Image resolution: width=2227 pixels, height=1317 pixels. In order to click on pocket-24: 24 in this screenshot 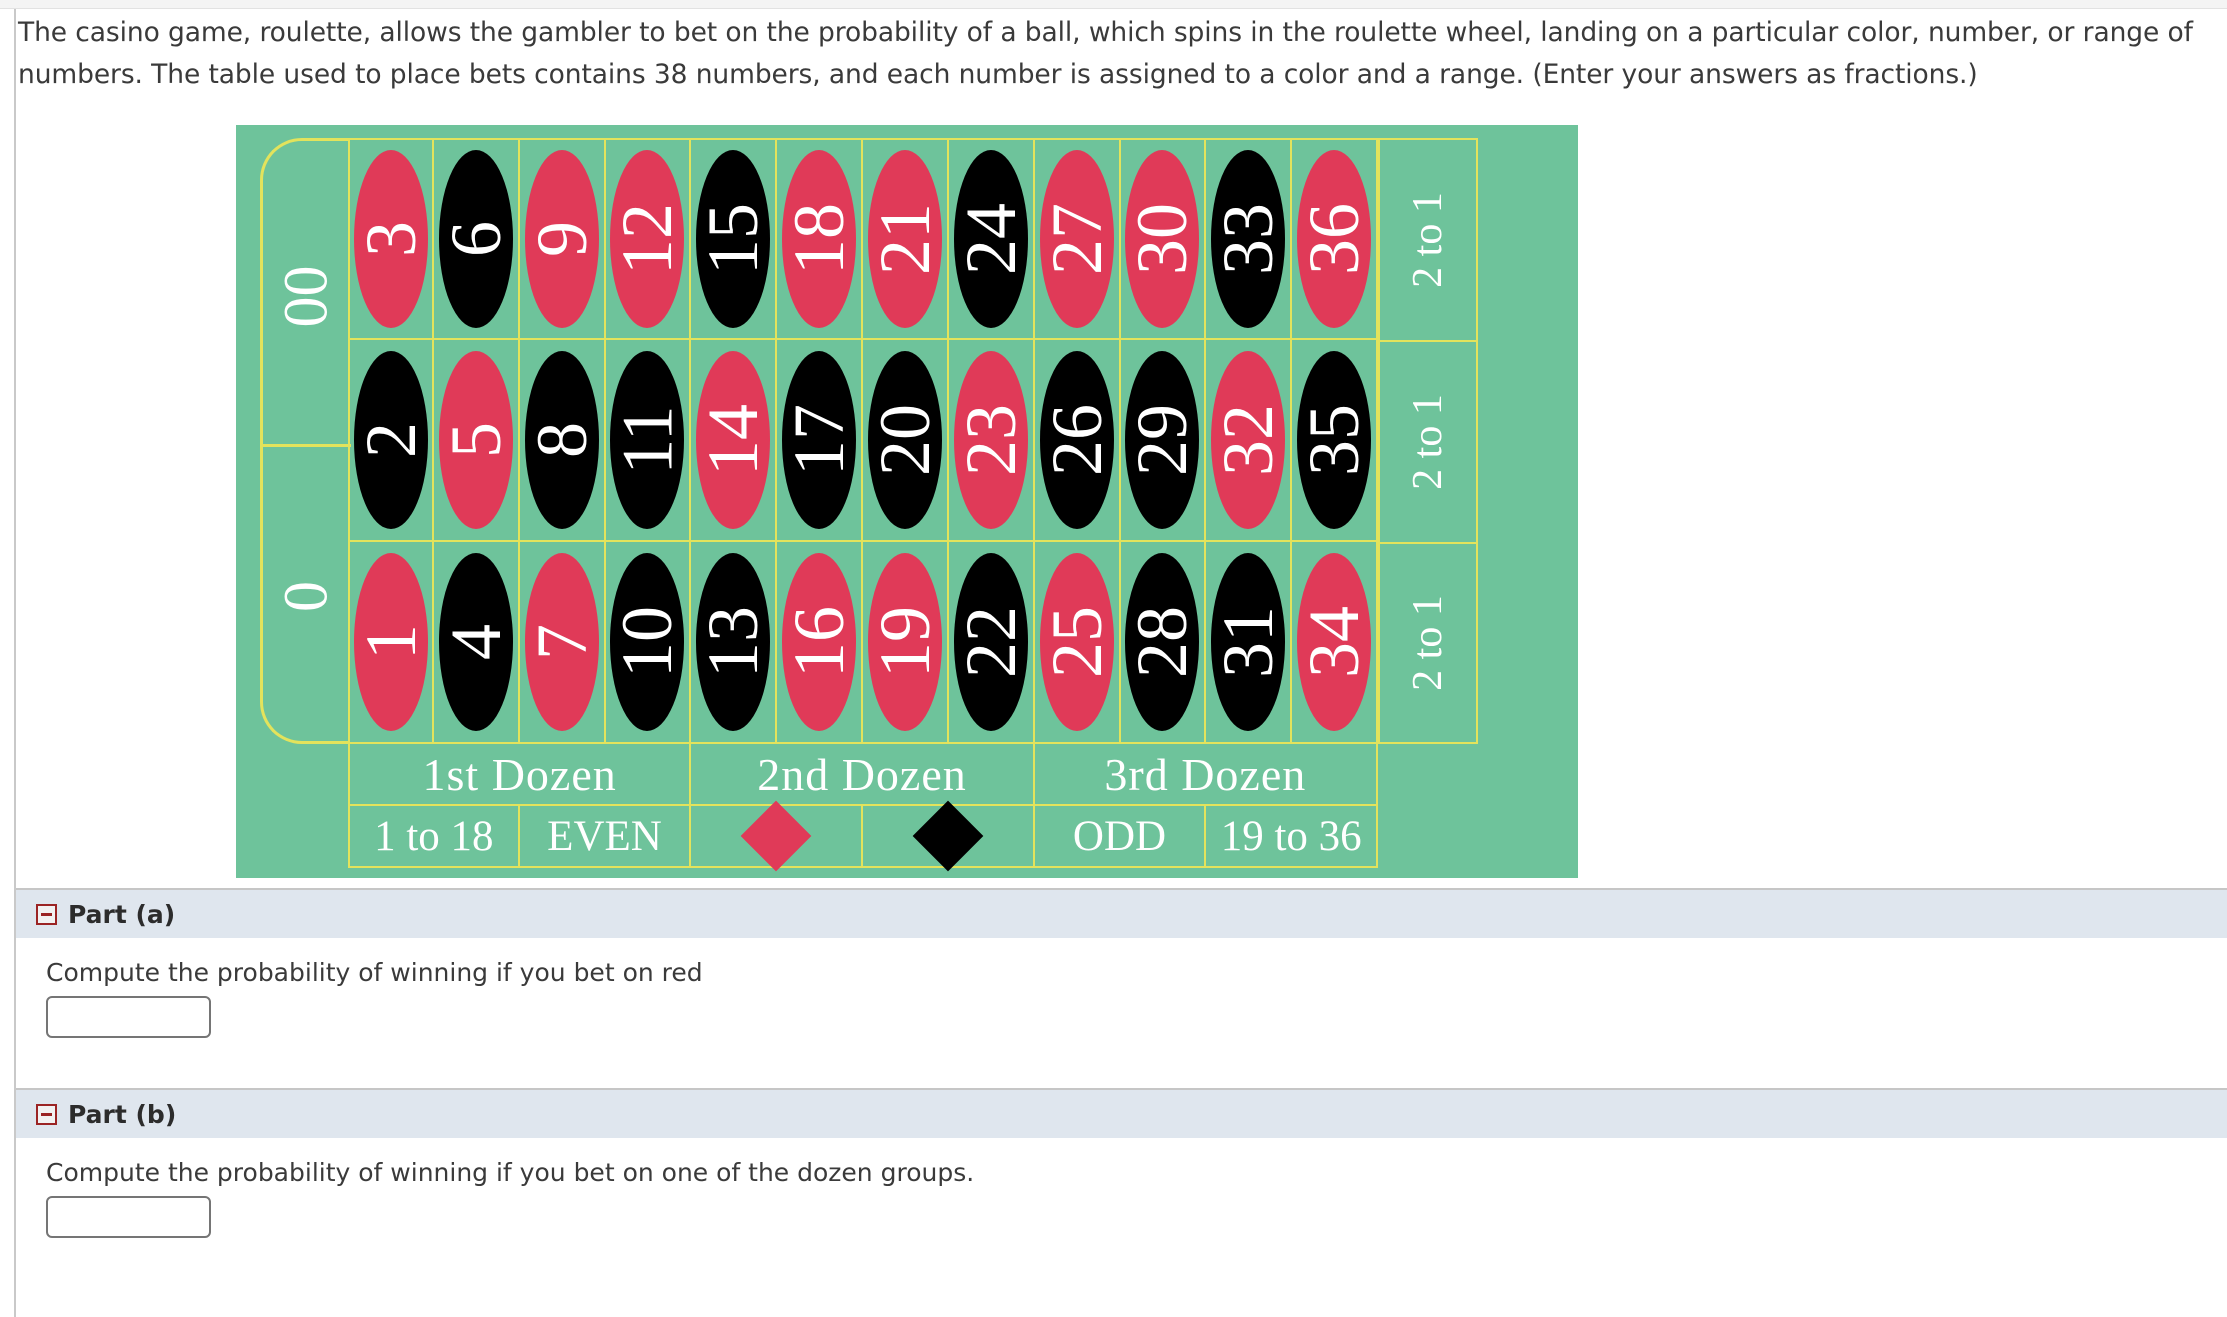, I will do `click(991, 239)`.